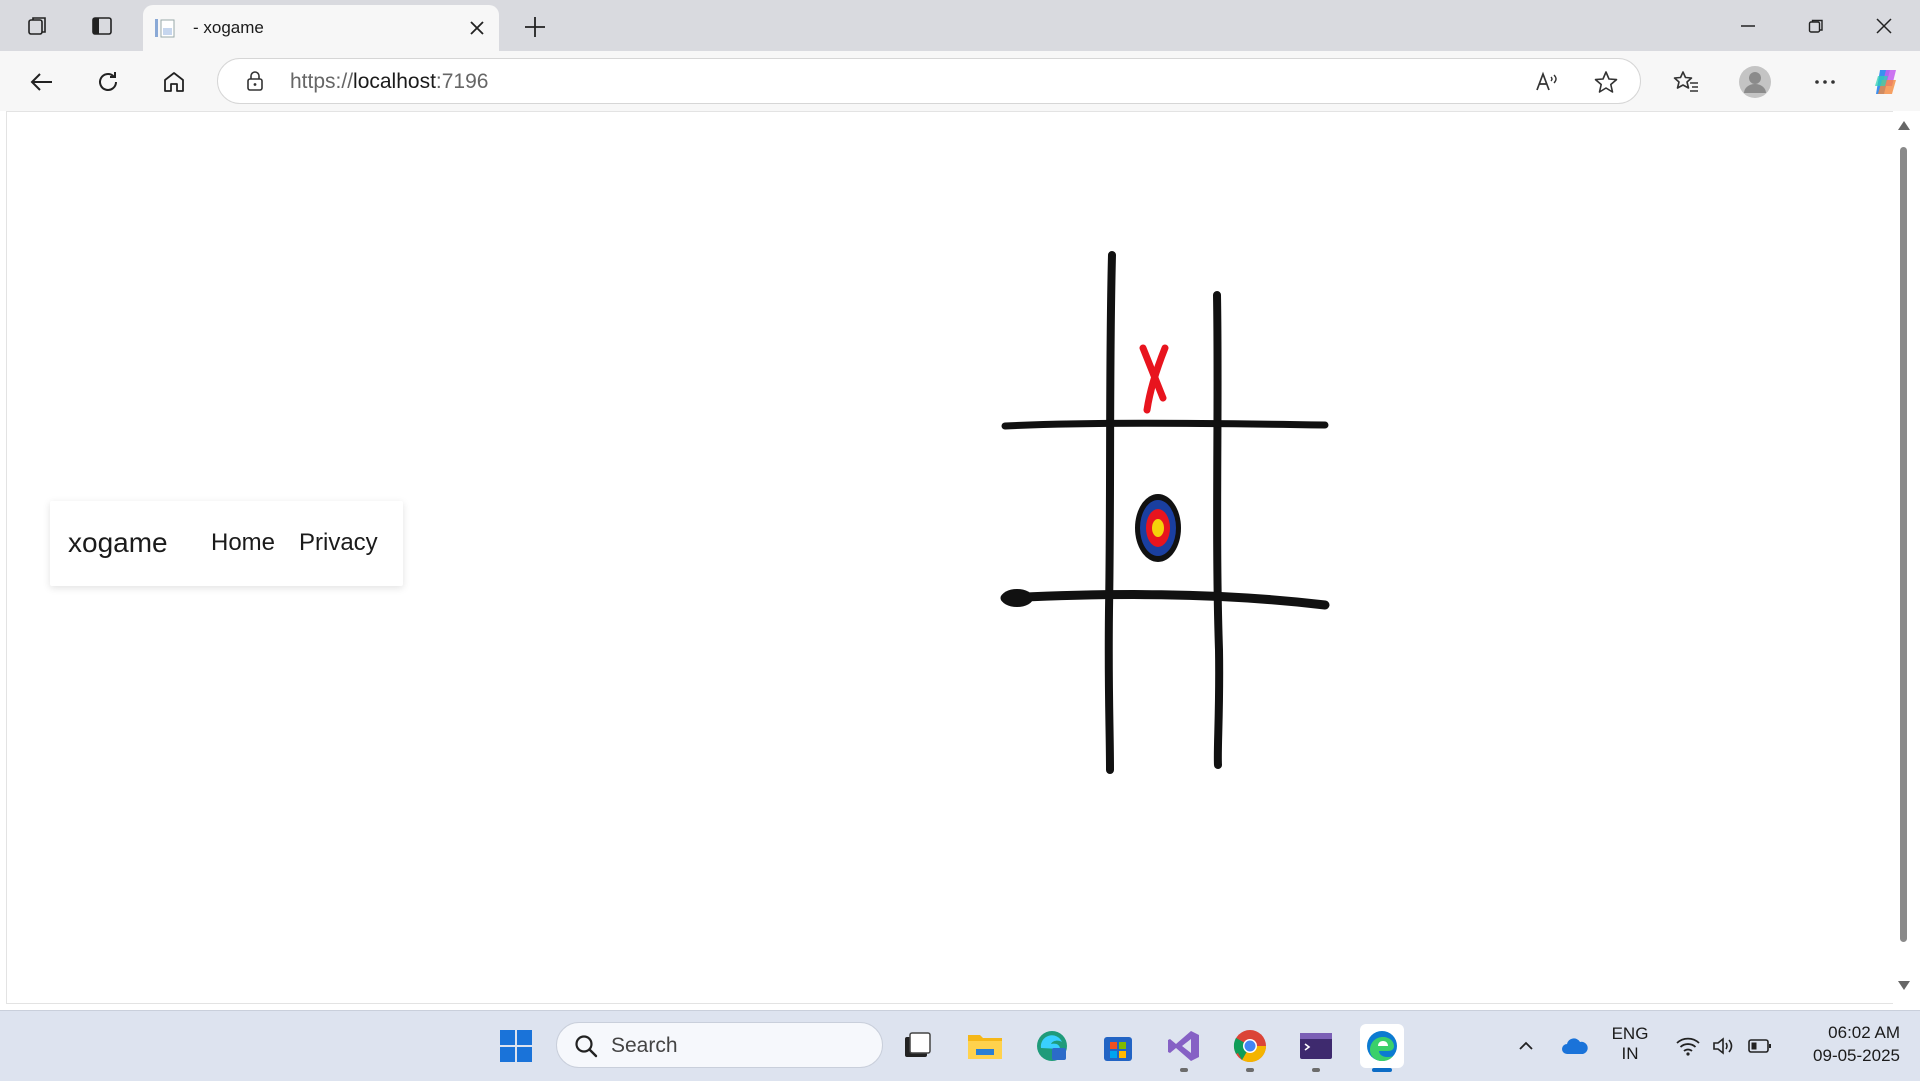  Describe the element at coordinates (1165, 600) in the screenshot. I see `grid-line-bottom` at that location.